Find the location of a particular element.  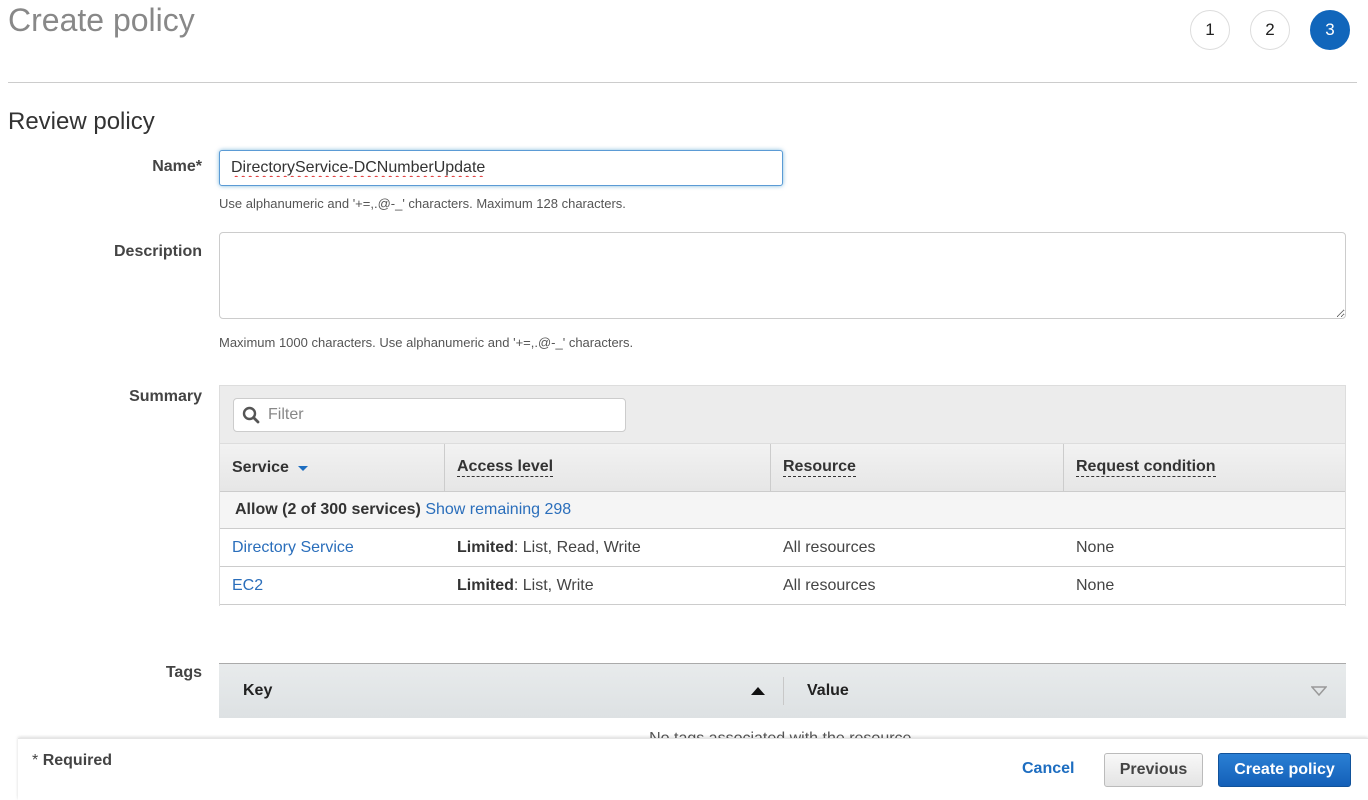

access-level-detail: : List, Write is located at coordinates (553, 585).